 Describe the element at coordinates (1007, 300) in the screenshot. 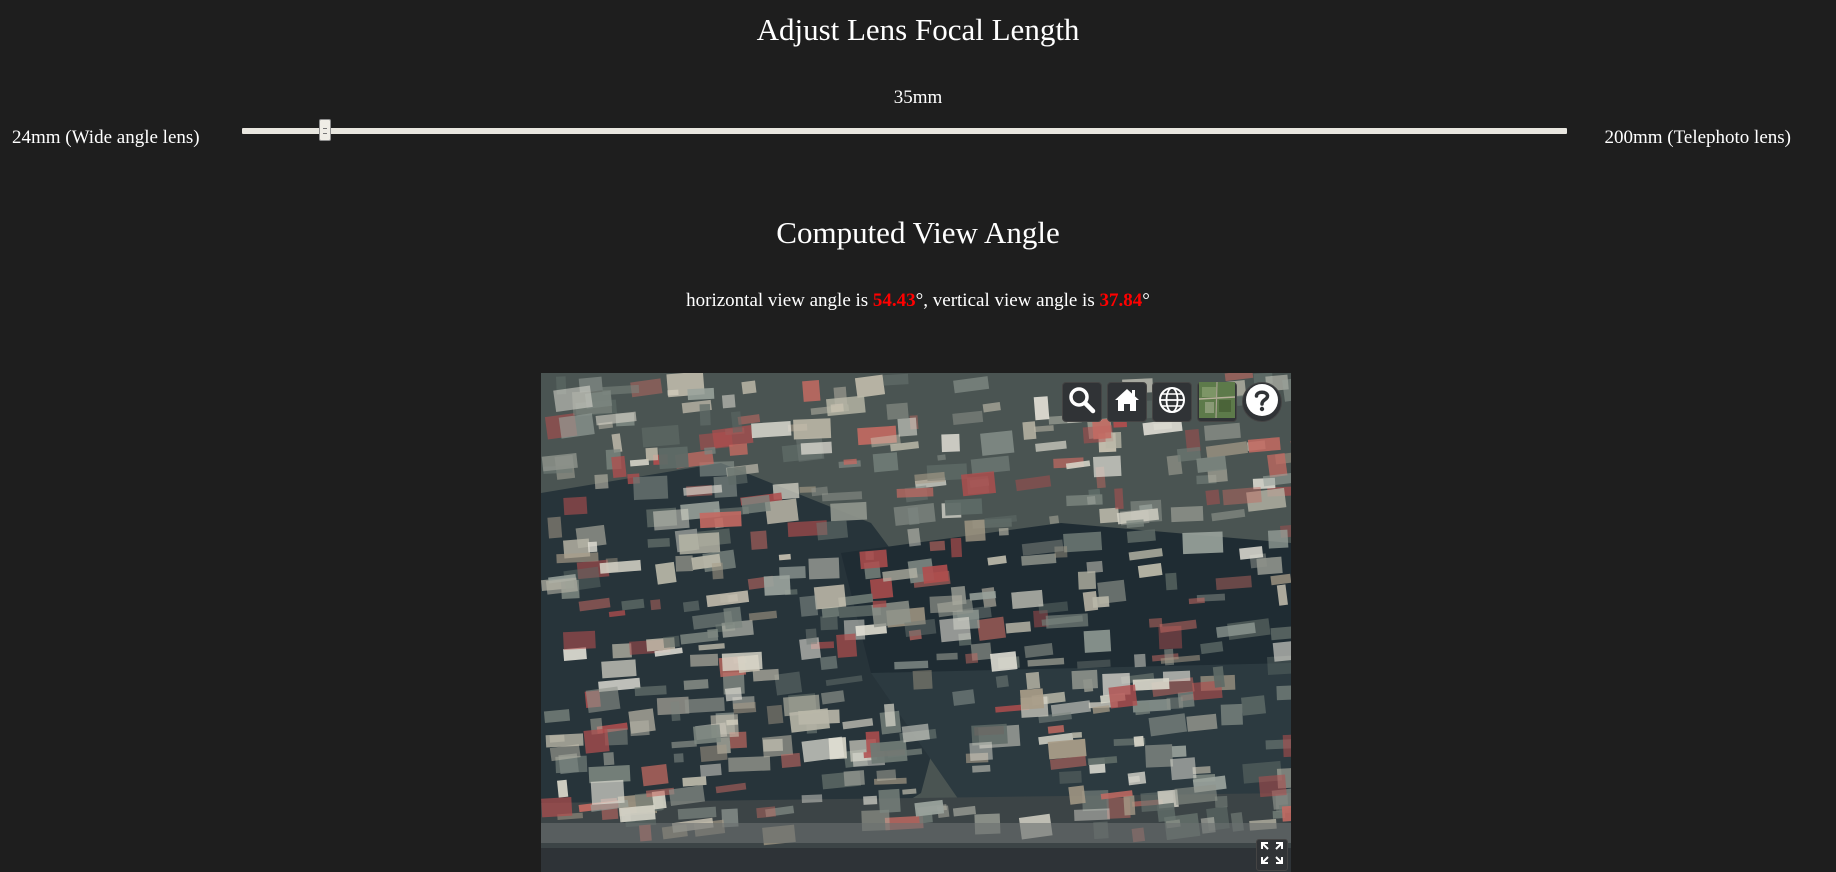

I see `result-middle: °, vertical view angle is` at that location.